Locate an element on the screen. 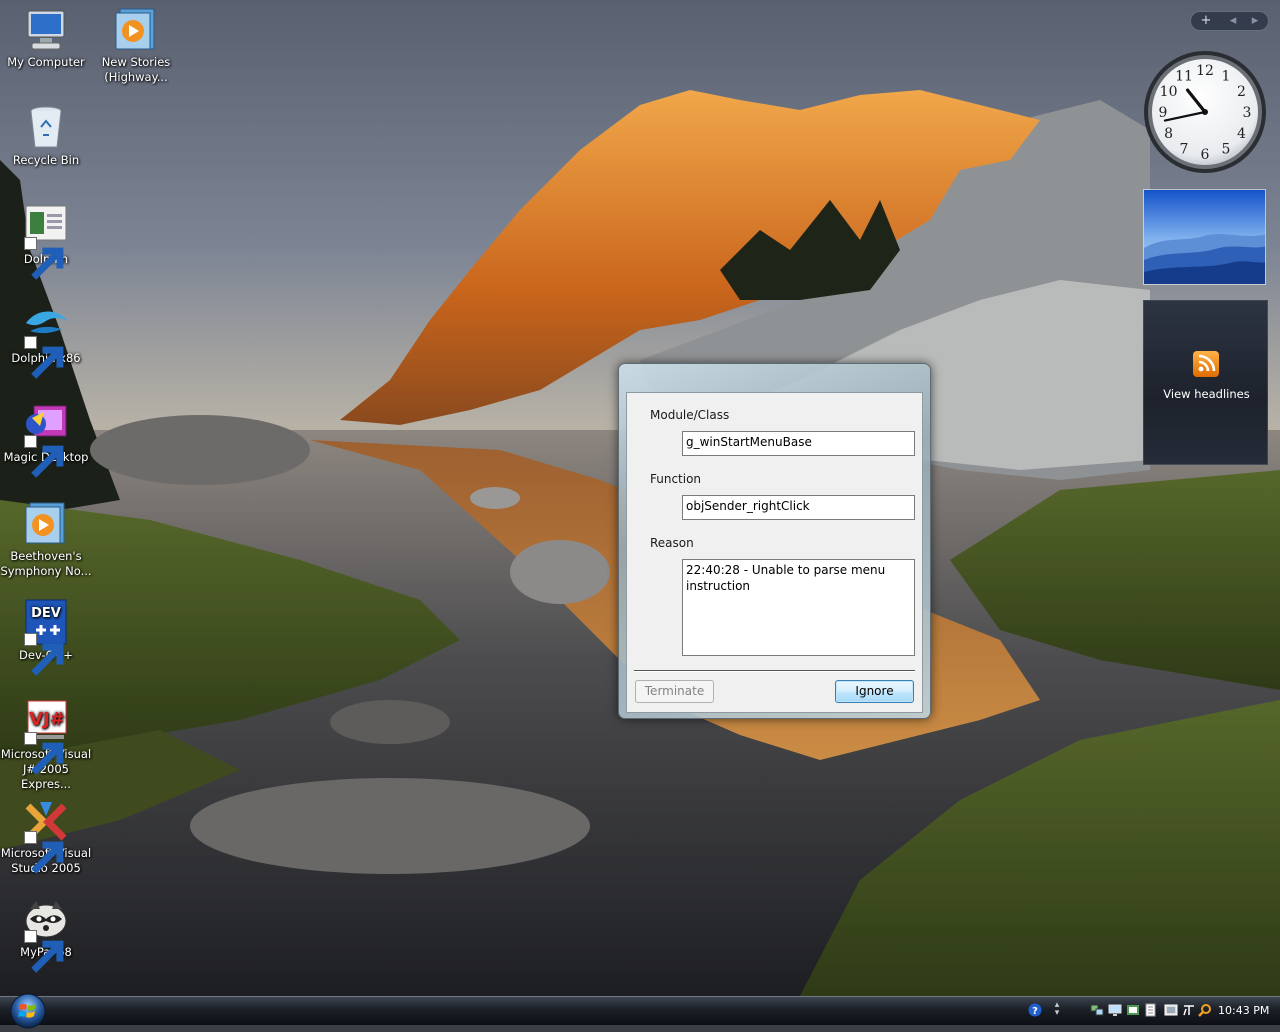  module-class-label: Module/Class is located at coordinates (690, 415).